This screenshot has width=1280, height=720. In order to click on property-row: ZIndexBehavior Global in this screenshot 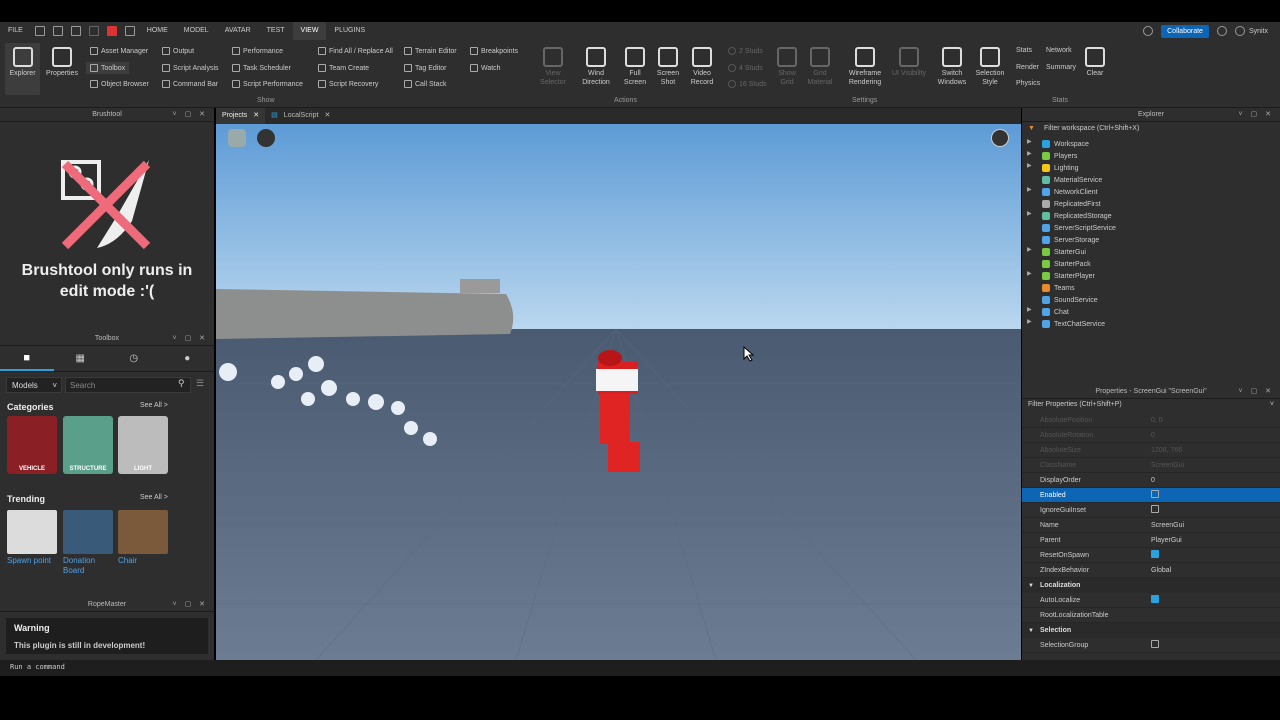, I will do `click(1151, 570)`.